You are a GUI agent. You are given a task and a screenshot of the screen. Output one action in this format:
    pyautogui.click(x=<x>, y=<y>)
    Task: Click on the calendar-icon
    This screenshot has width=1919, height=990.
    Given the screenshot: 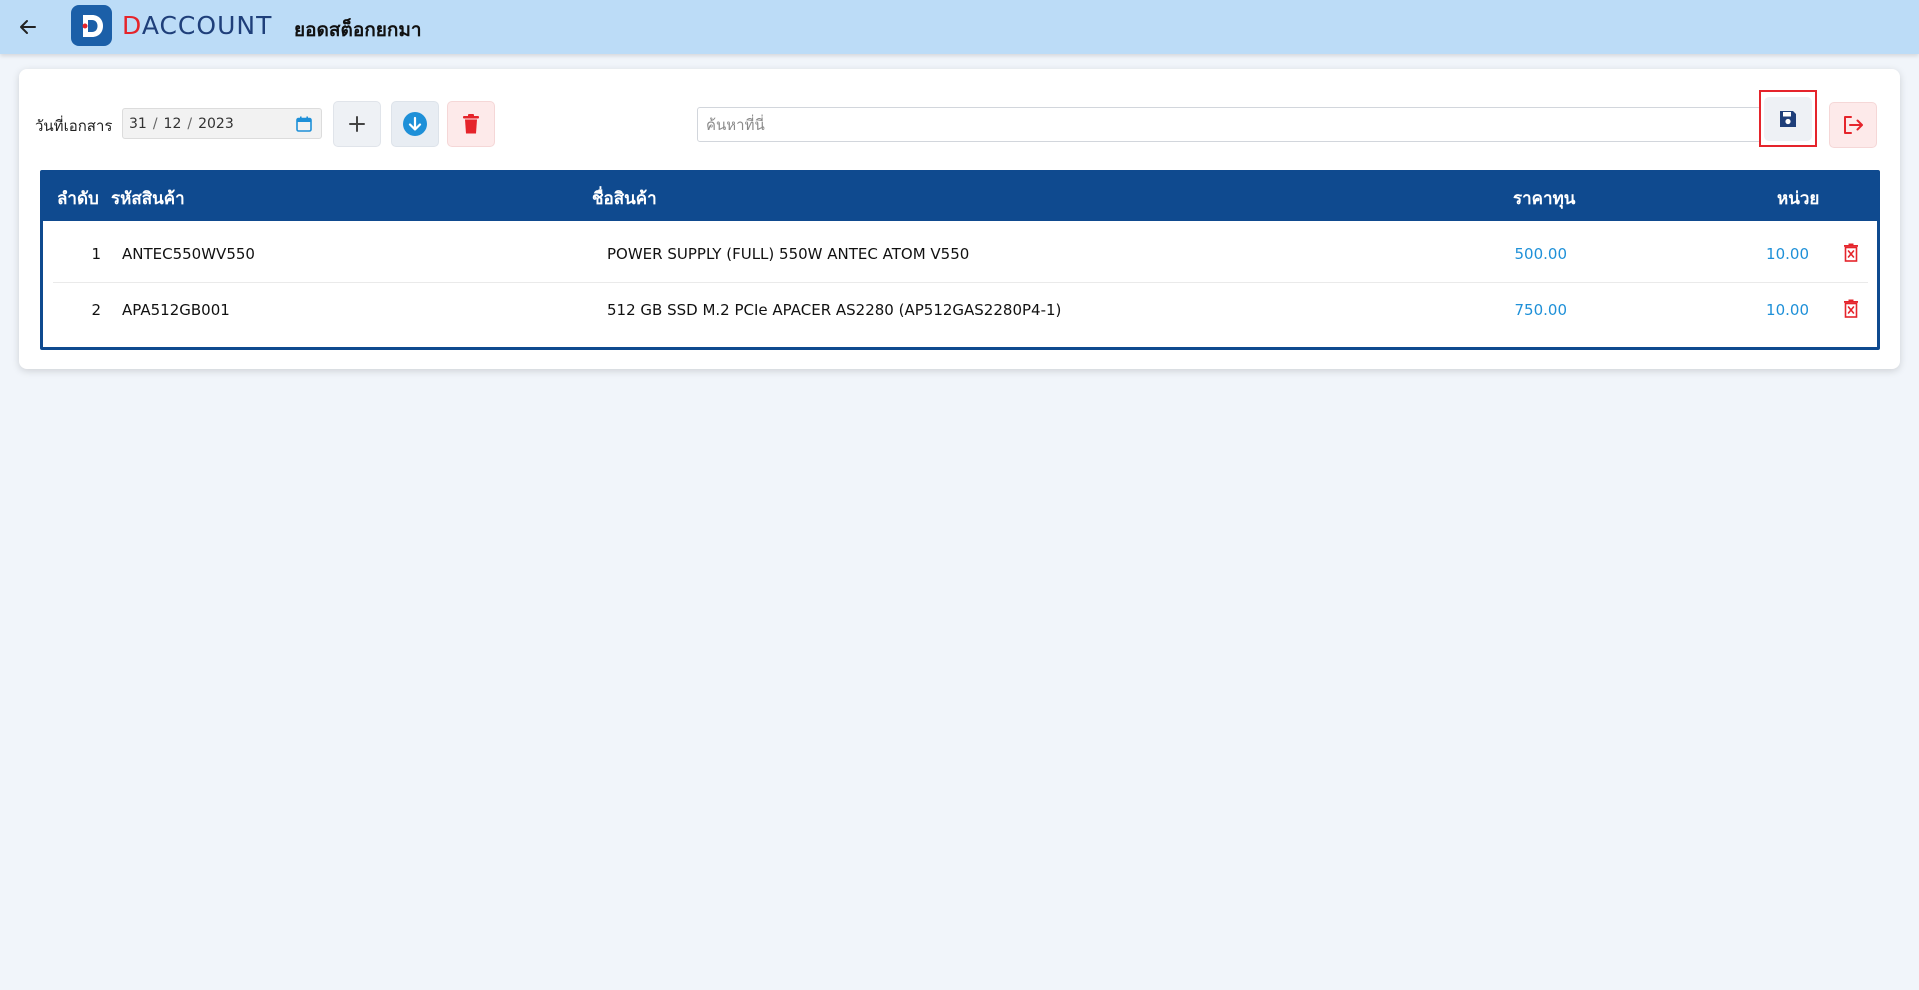 What is the action you would take?
    pyautogui.click(x=304, y=126)
    